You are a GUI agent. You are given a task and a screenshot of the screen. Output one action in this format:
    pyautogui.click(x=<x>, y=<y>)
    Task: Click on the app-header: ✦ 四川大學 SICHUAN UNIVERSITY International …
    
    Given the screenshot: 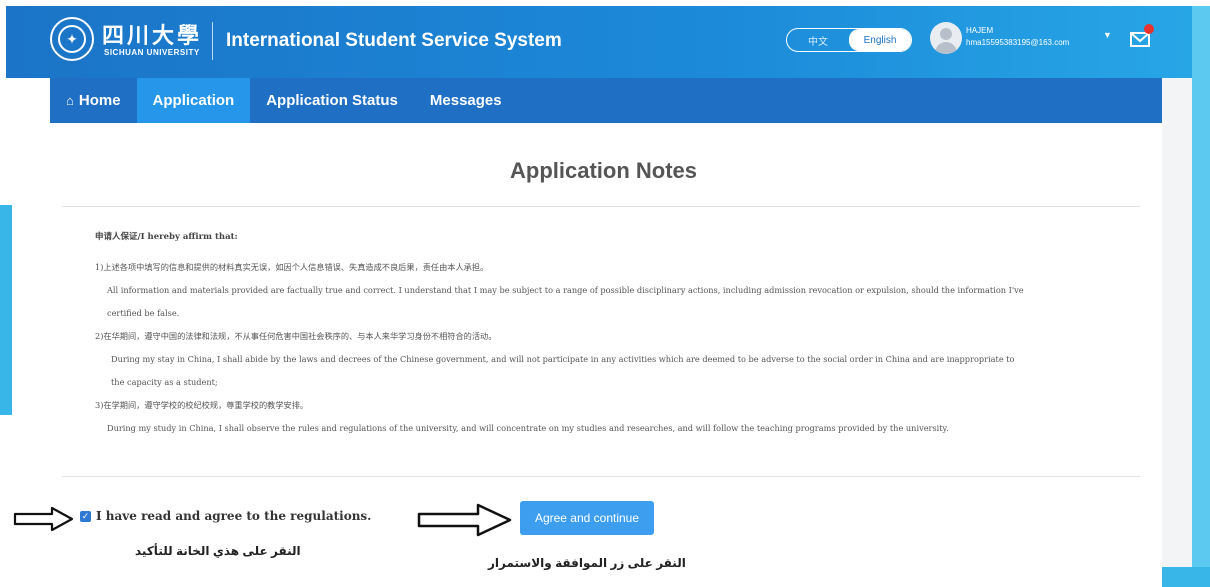 What is the action you would take?
    pyautogui.click(x=599, y=42)
    